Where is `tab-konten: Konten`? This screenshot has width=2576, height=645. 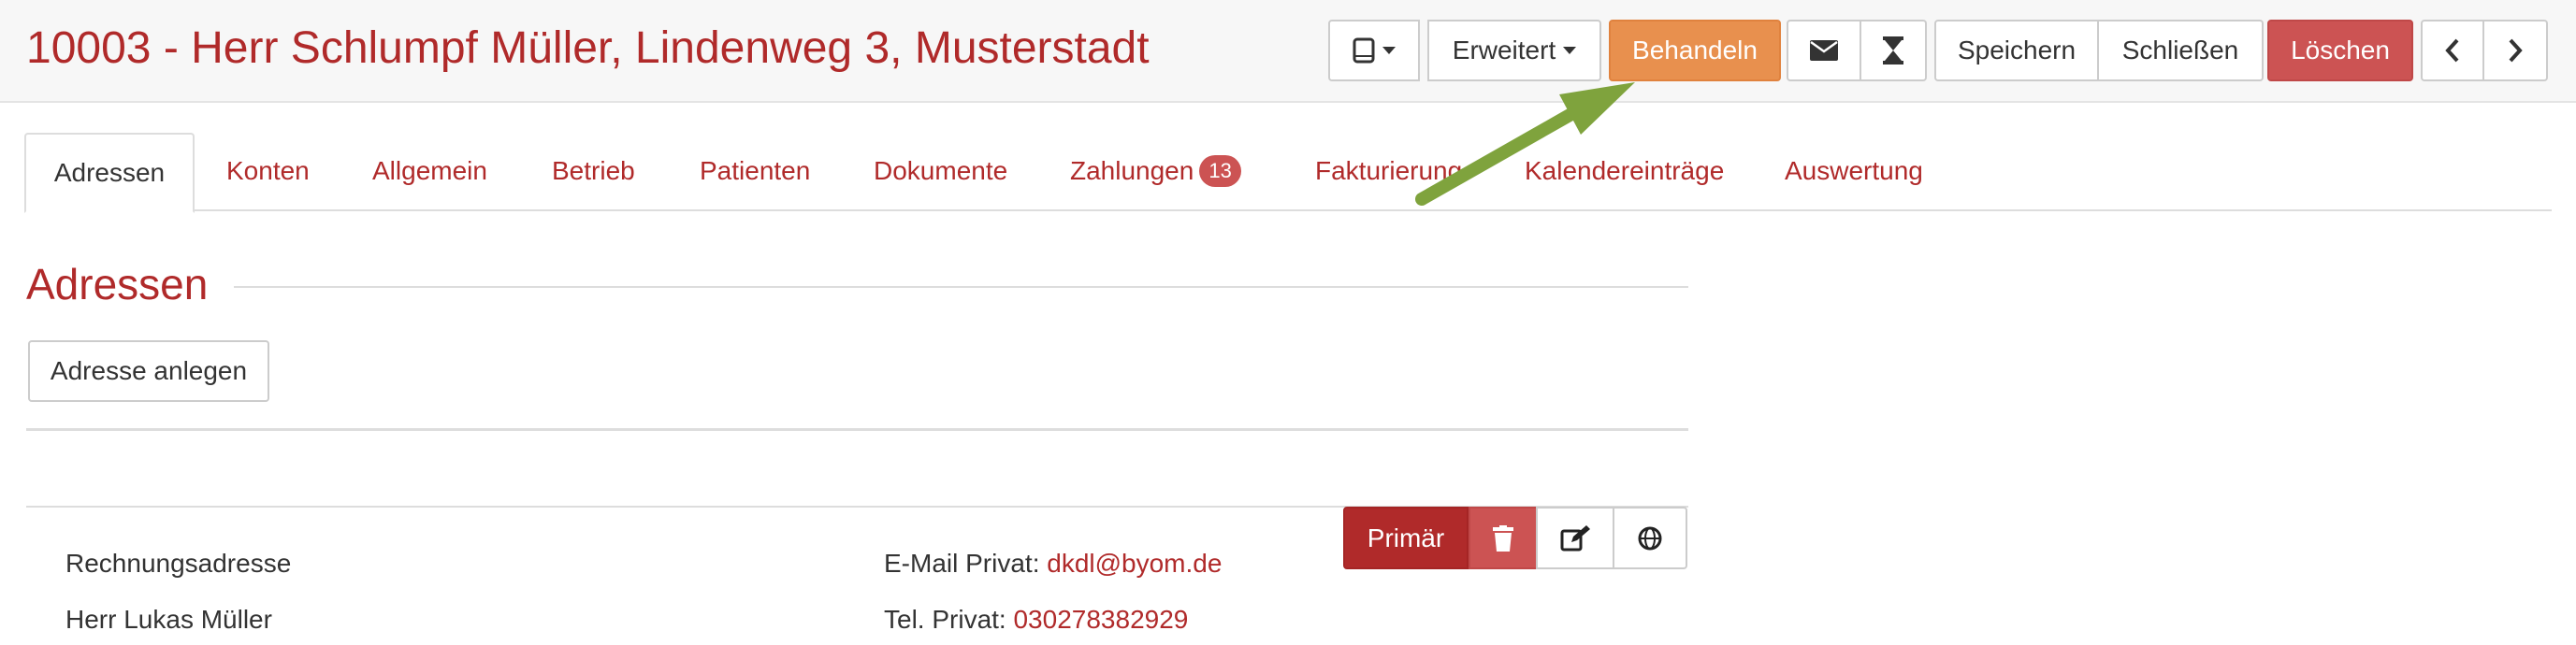
tab-konten: Konten is located at coordinates (268, 172).